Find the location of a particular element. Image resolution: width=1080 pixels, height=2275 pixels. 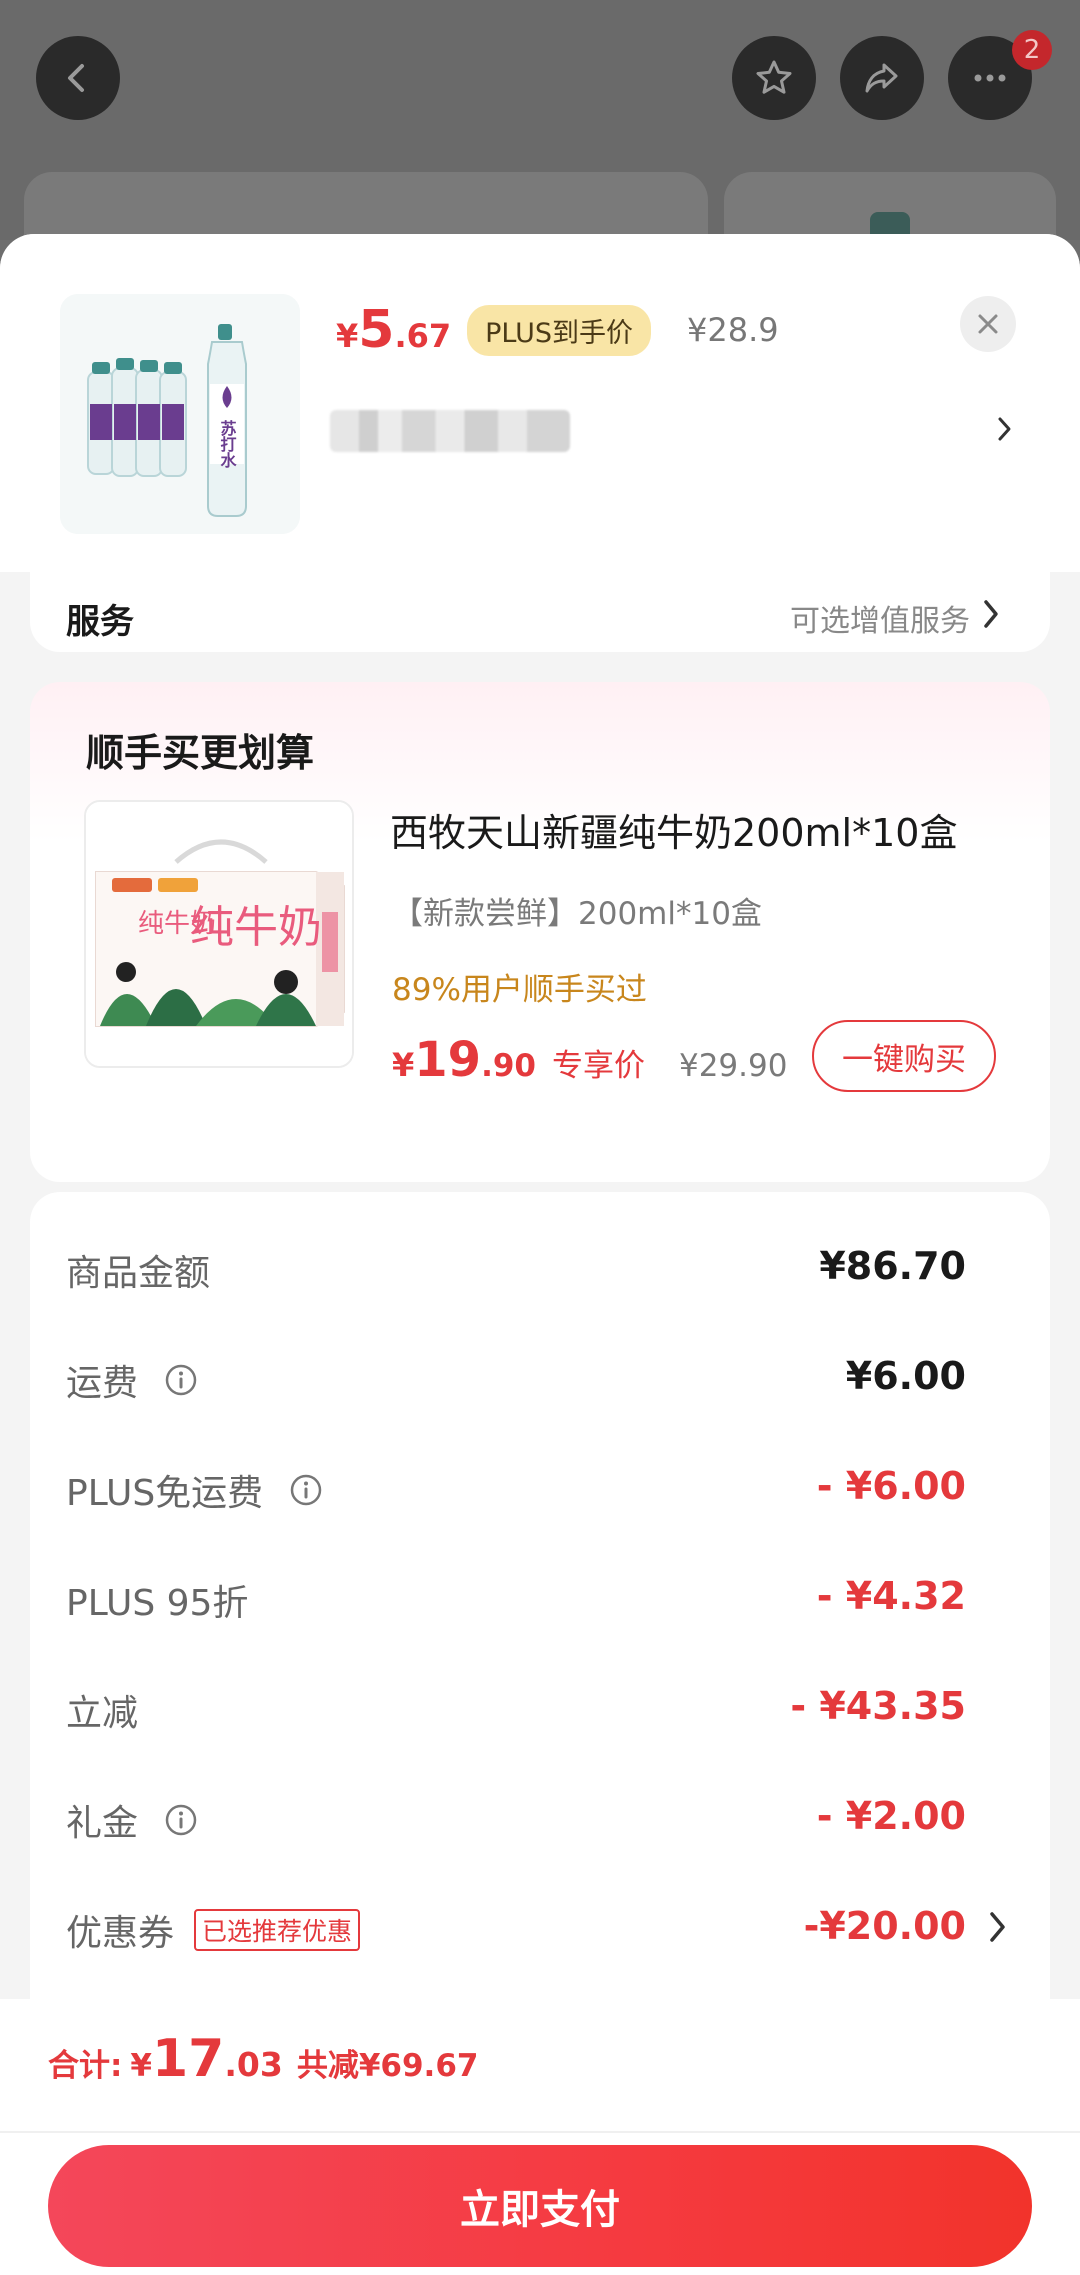

upsell-original-price: ¥29.90 is located at coordinates (733, 1066).